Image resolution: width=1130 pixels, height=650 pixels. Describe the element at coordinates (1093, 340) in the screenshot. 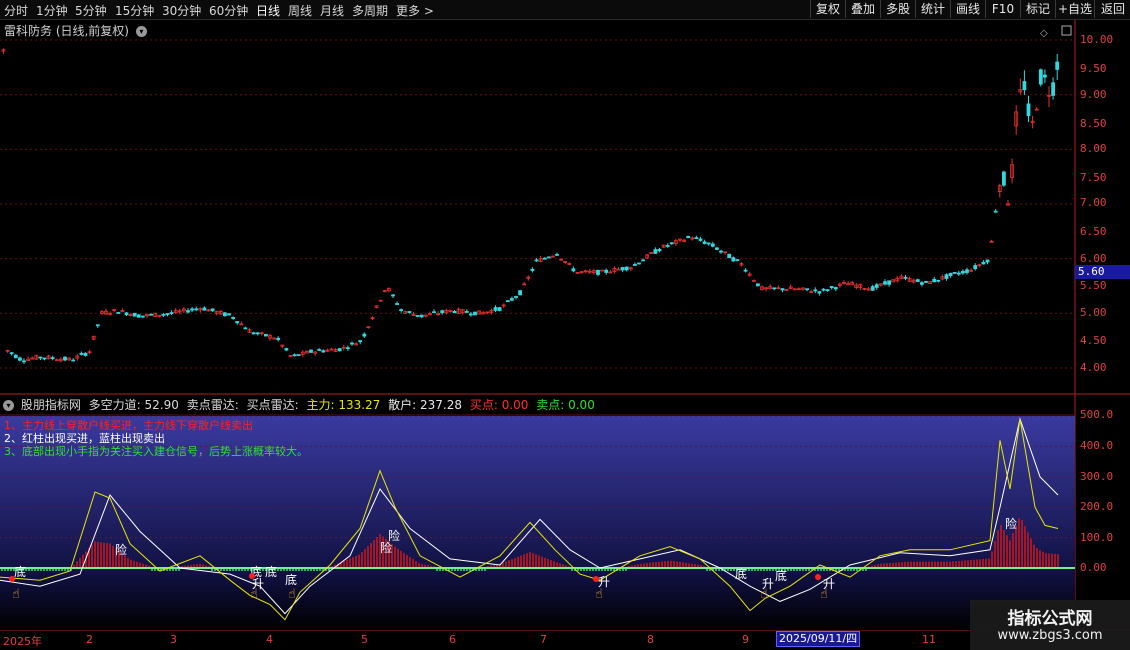

I see `price-tick: 4.50` at that location.